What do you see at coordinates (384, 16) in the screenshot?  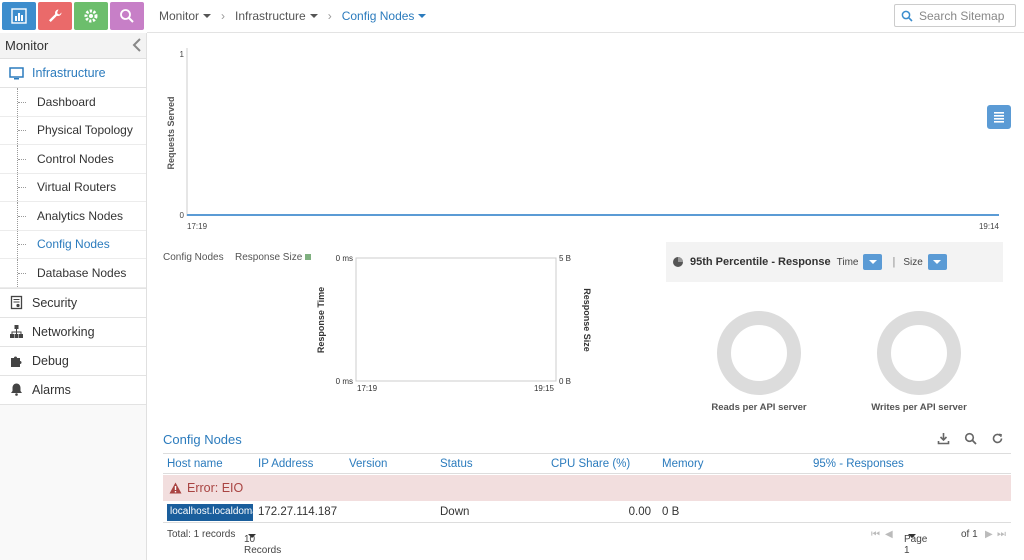 I see `breadcrumb-config-nodes: Config Nodes` at bounding box center [384, 16].